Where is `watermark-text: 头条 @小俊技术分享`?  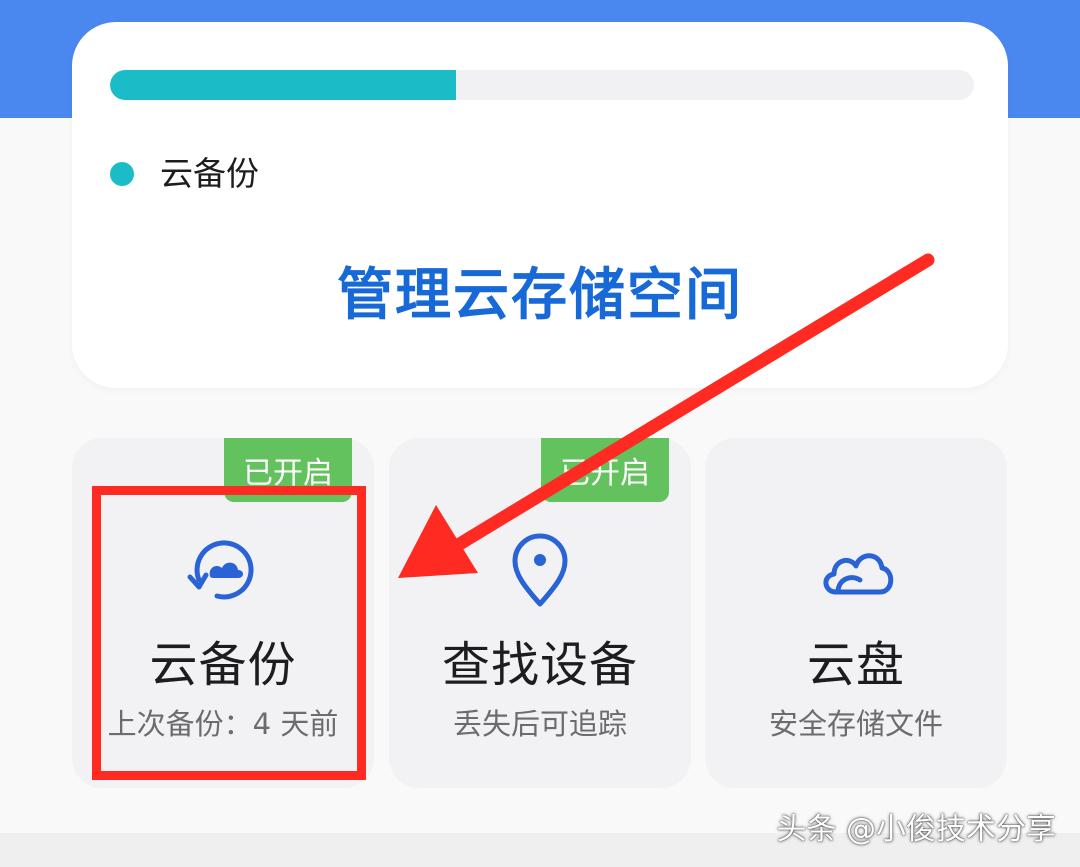 watermark-text: 头条 @小俊技术分享 is located at coordinates (916, 829).